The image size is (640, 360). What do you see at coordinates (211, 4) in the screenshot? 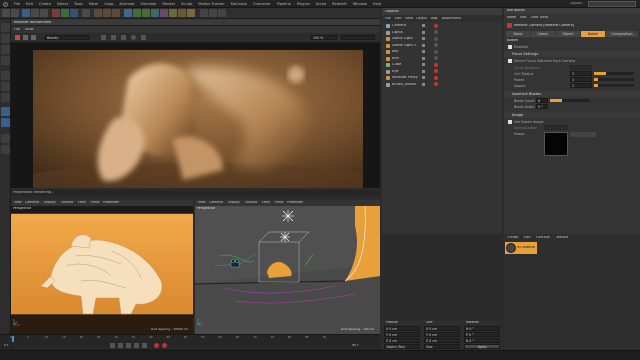
I see `menu-motion-tracker: Motion Tracker` at bounding box center [211, 4].